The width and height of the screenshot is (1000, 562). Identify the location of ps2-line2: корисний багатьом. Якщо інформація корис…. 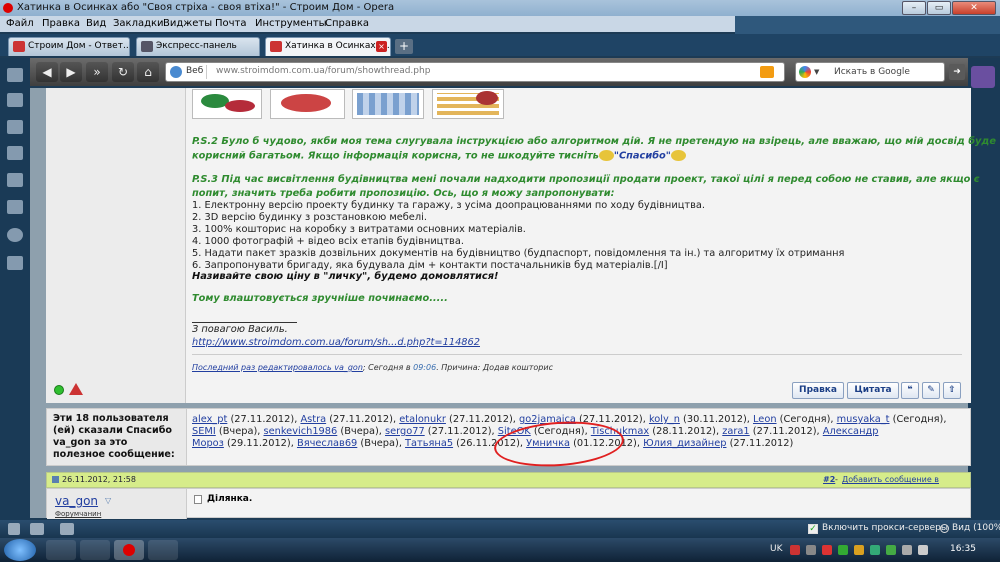
(439, 156).